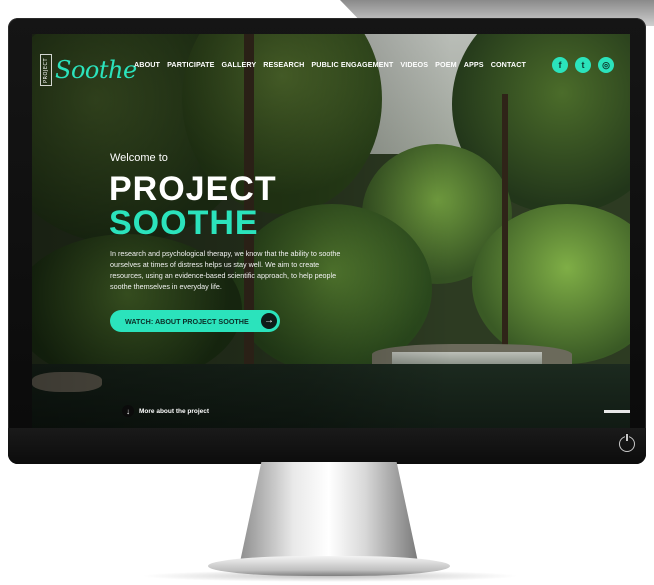  I want to click on logo-project-label: PROJECT, so click(46, 70).